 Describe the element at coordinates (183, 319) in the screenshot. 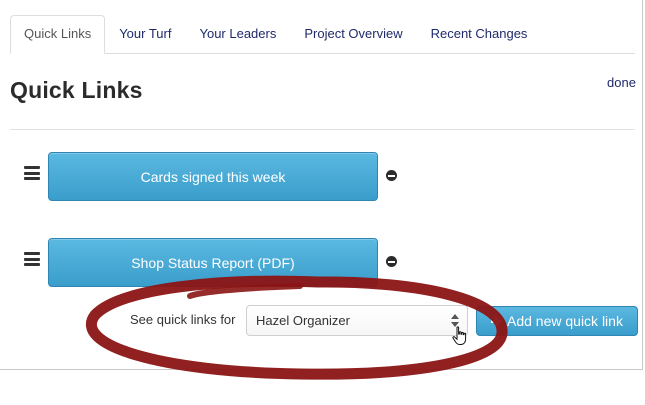

I see `see-quick-links-label: See quick links for` at that location.